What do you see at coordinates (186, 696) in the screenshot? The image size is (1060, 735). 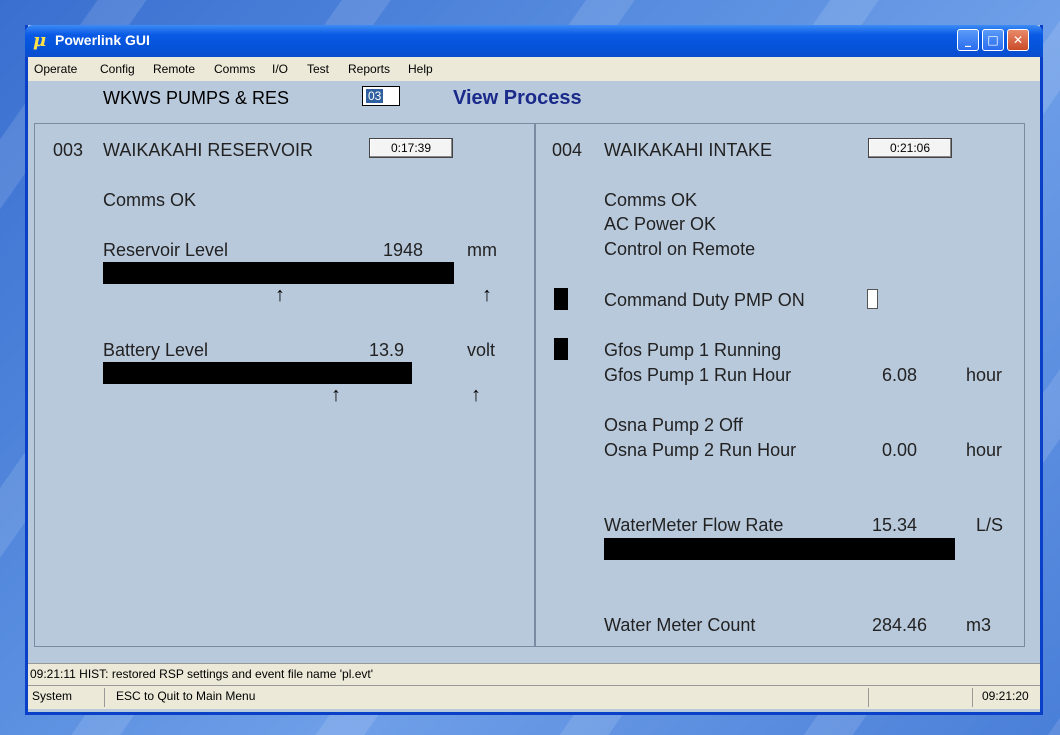 I see `status-message: ESC to Quit to Main Menu` at bounding box center [186, 696].